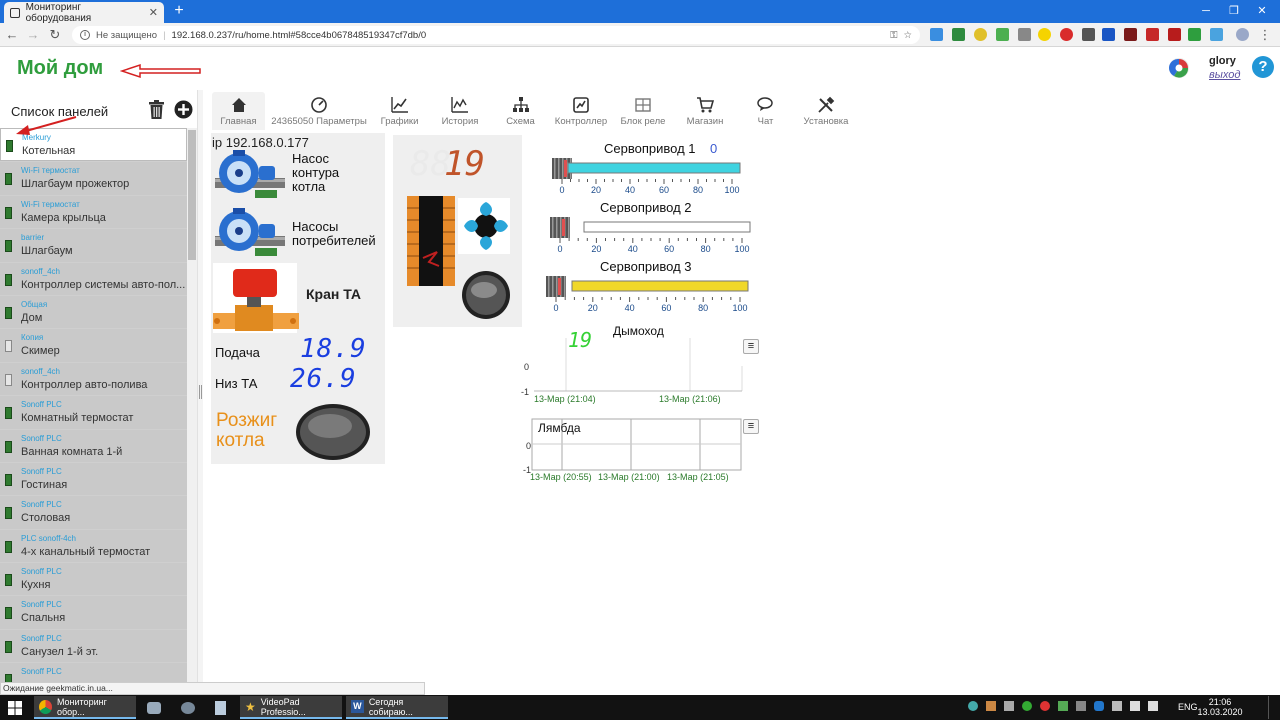  What do you see at coordinates (1274, 707) in the screenshot?
I see `notification-icon` at bounding box center [1274, 707].